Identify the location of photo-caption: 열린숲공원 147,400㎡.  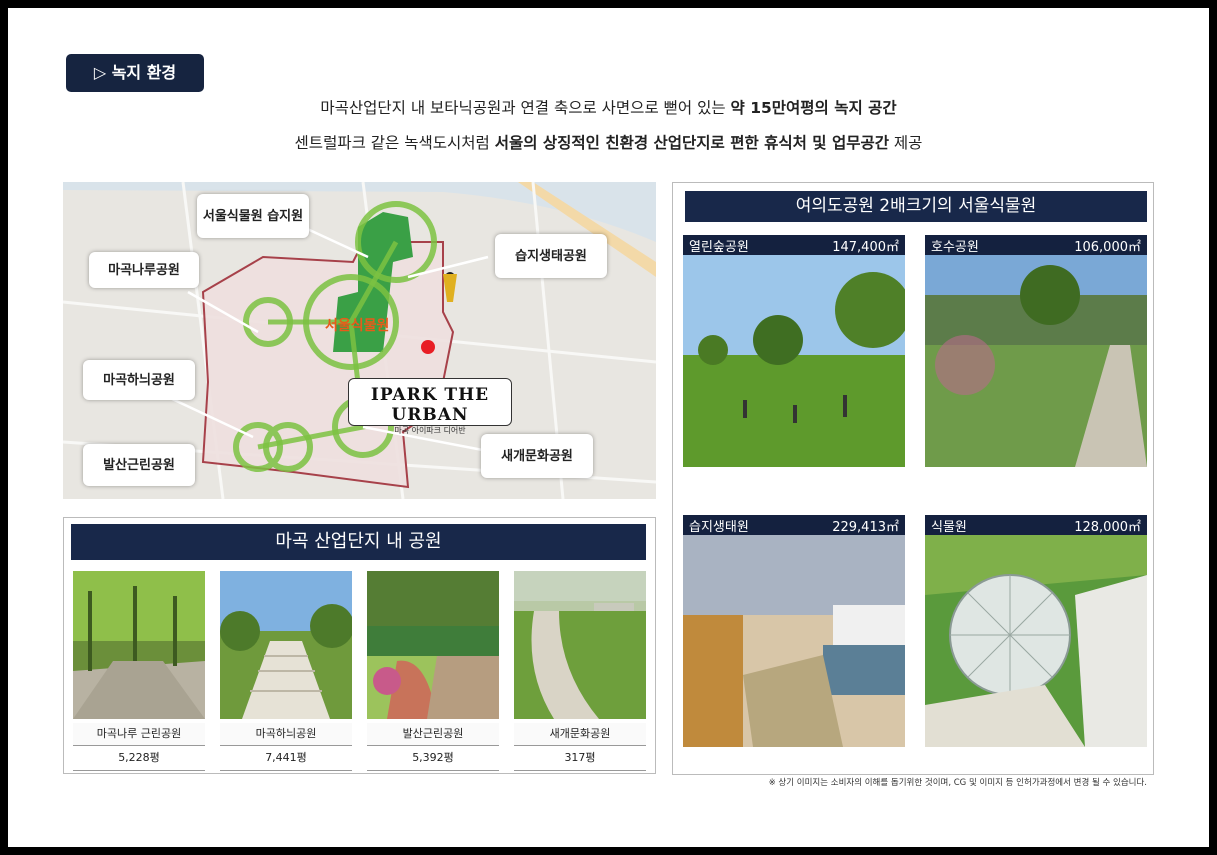
(794, 245).